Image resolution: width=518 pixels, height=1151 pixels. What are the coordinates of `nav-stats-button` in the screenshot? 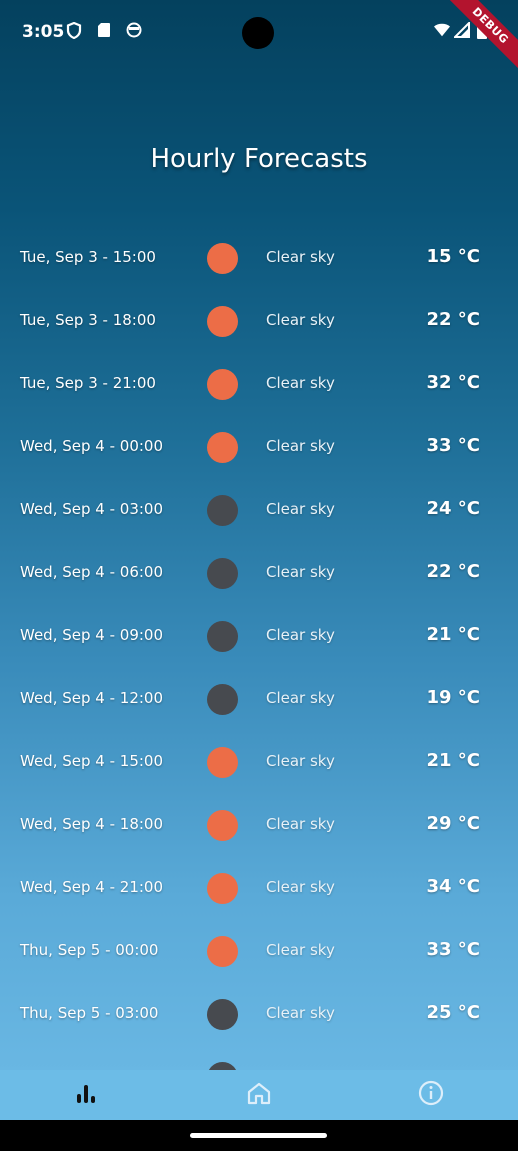 It's located at (86, 1095).